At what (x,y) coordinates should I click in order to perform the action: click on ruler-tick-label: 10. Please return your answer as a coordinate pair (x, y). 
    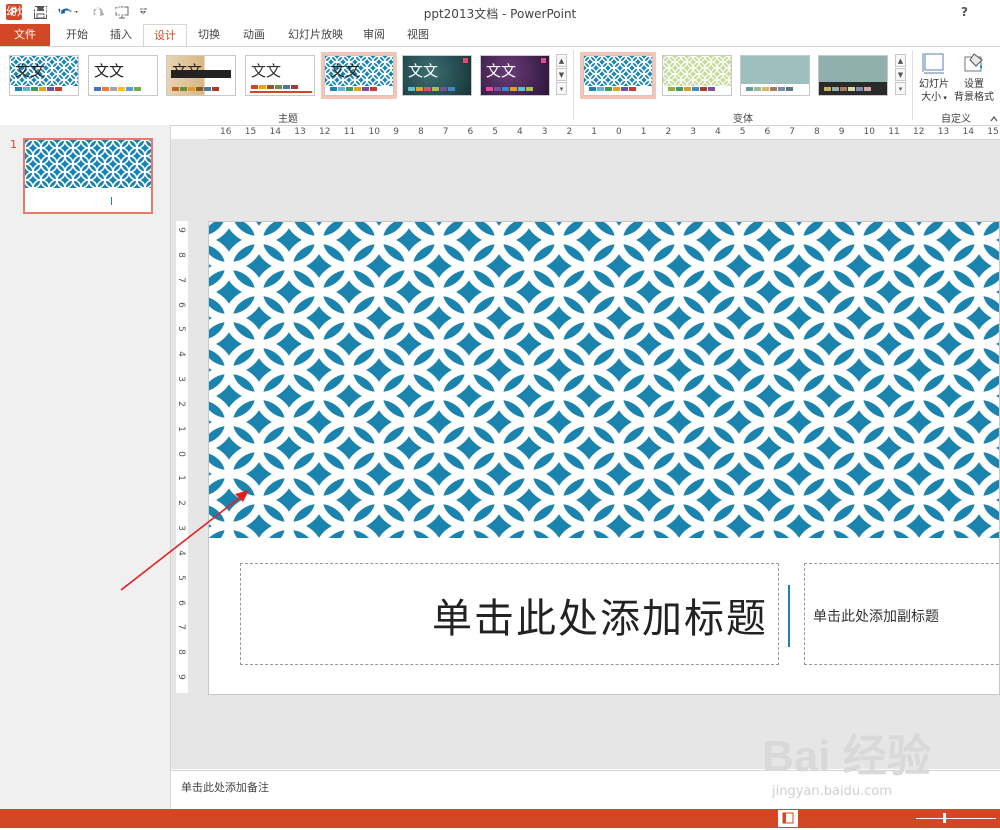
    Looking at the image, I should click on (374, 132).